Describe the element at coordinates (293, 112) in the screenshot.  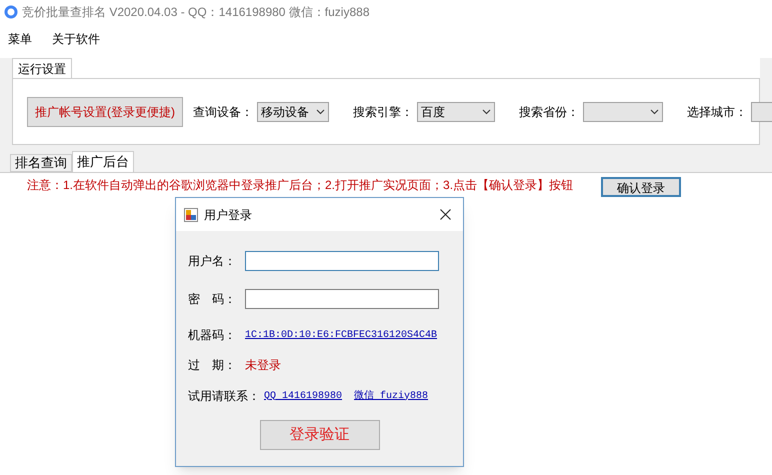
I see `dropdown: 移动设备` at that location.